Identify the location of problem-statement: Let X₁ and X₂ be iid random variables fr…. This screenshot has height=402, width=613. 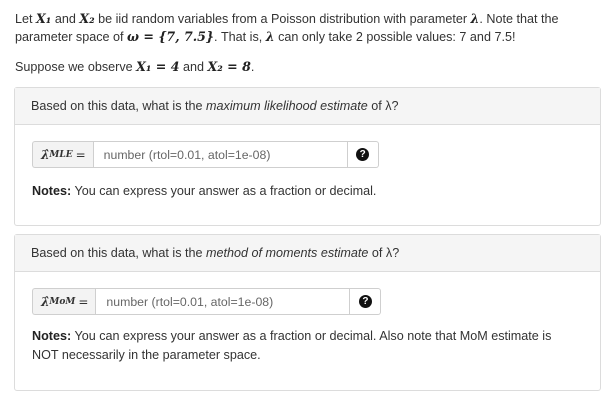
(310, 28).